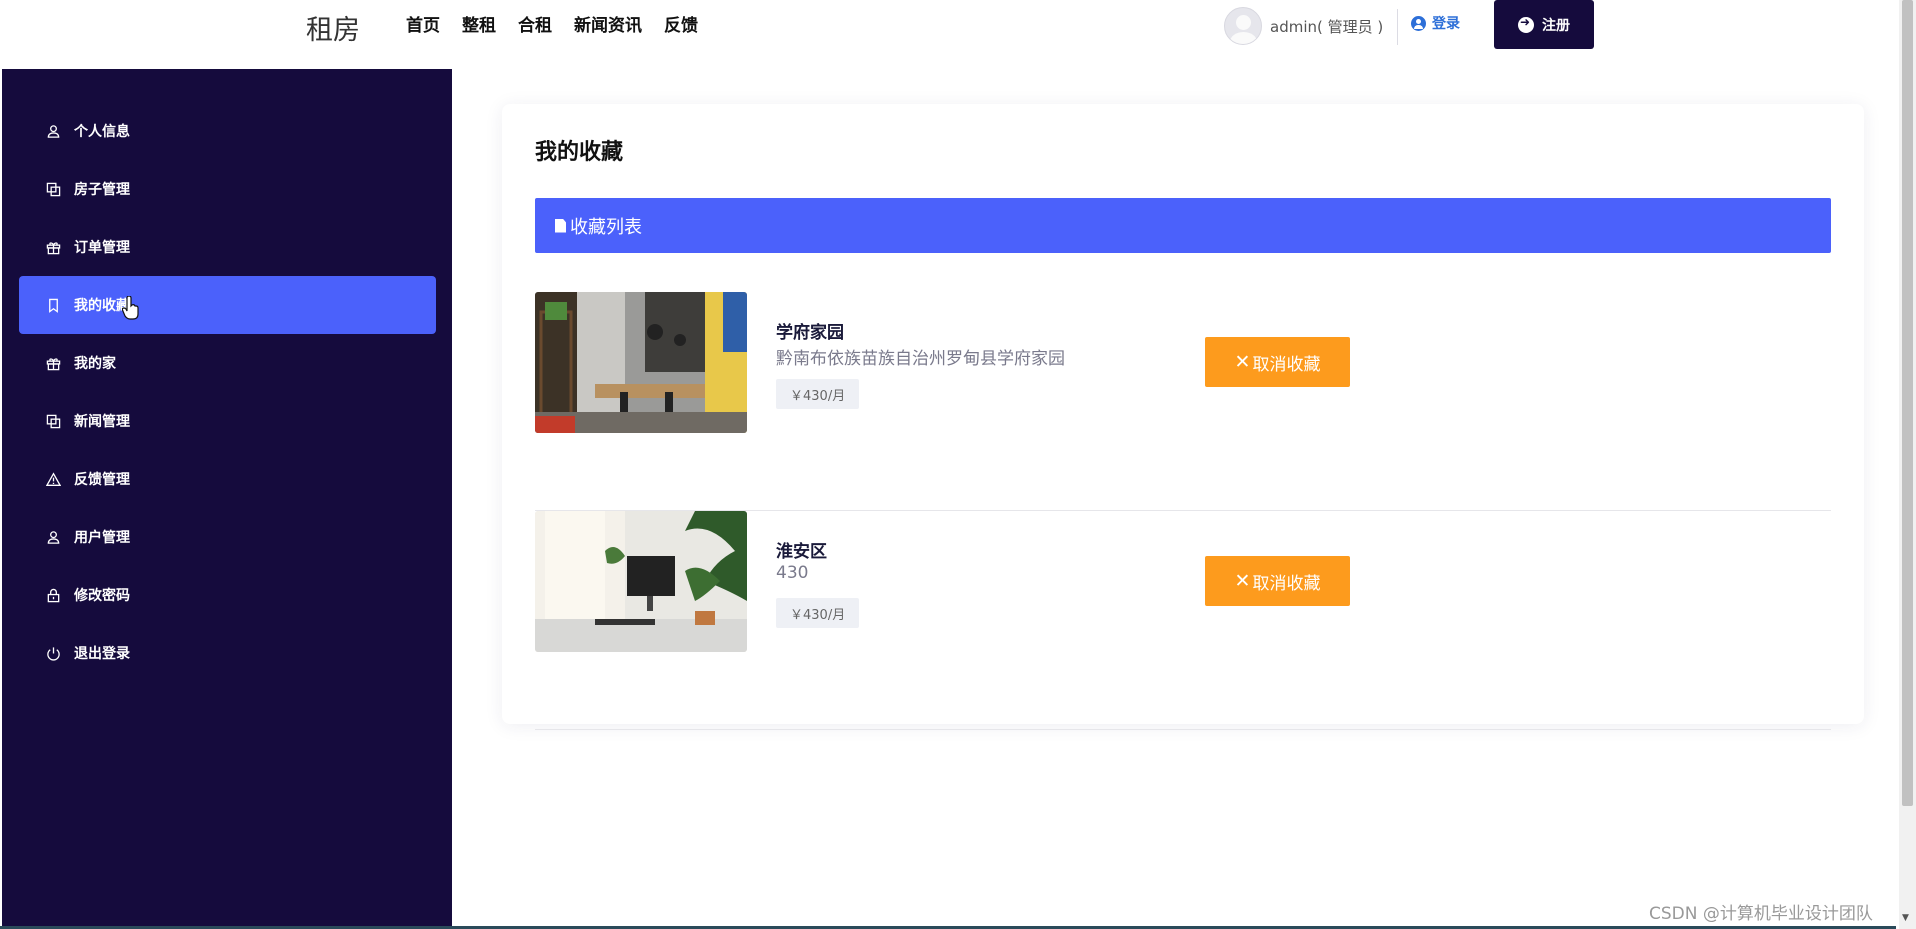 The width and height of the screenshot is (1916, 929). What do you see at coordinates (102, 190) in the screenshot?
I see `sidebar-item-label: 房子管理` at bounding box center [102, 190].